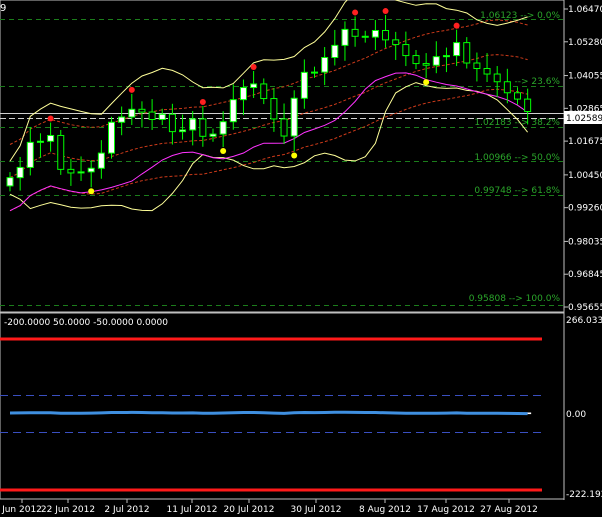  What do you see at coordinates (517, 191) in the screenshot?
I see `fib-label-61-8: 0.99748 --> 61.8%` at bounding box center [517, 191].